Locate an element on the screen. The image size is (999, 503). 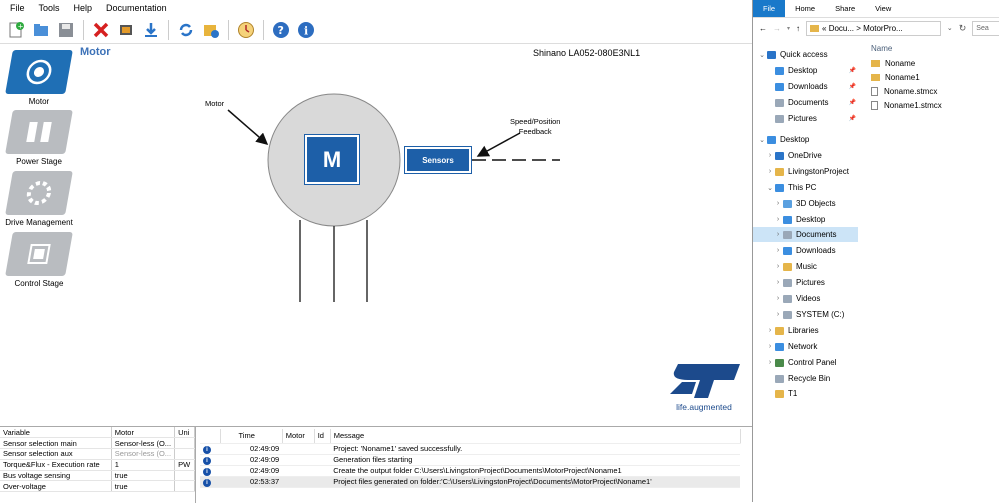
sidebar-item-libraries: › Libraries is located at coordinates (805, 330).